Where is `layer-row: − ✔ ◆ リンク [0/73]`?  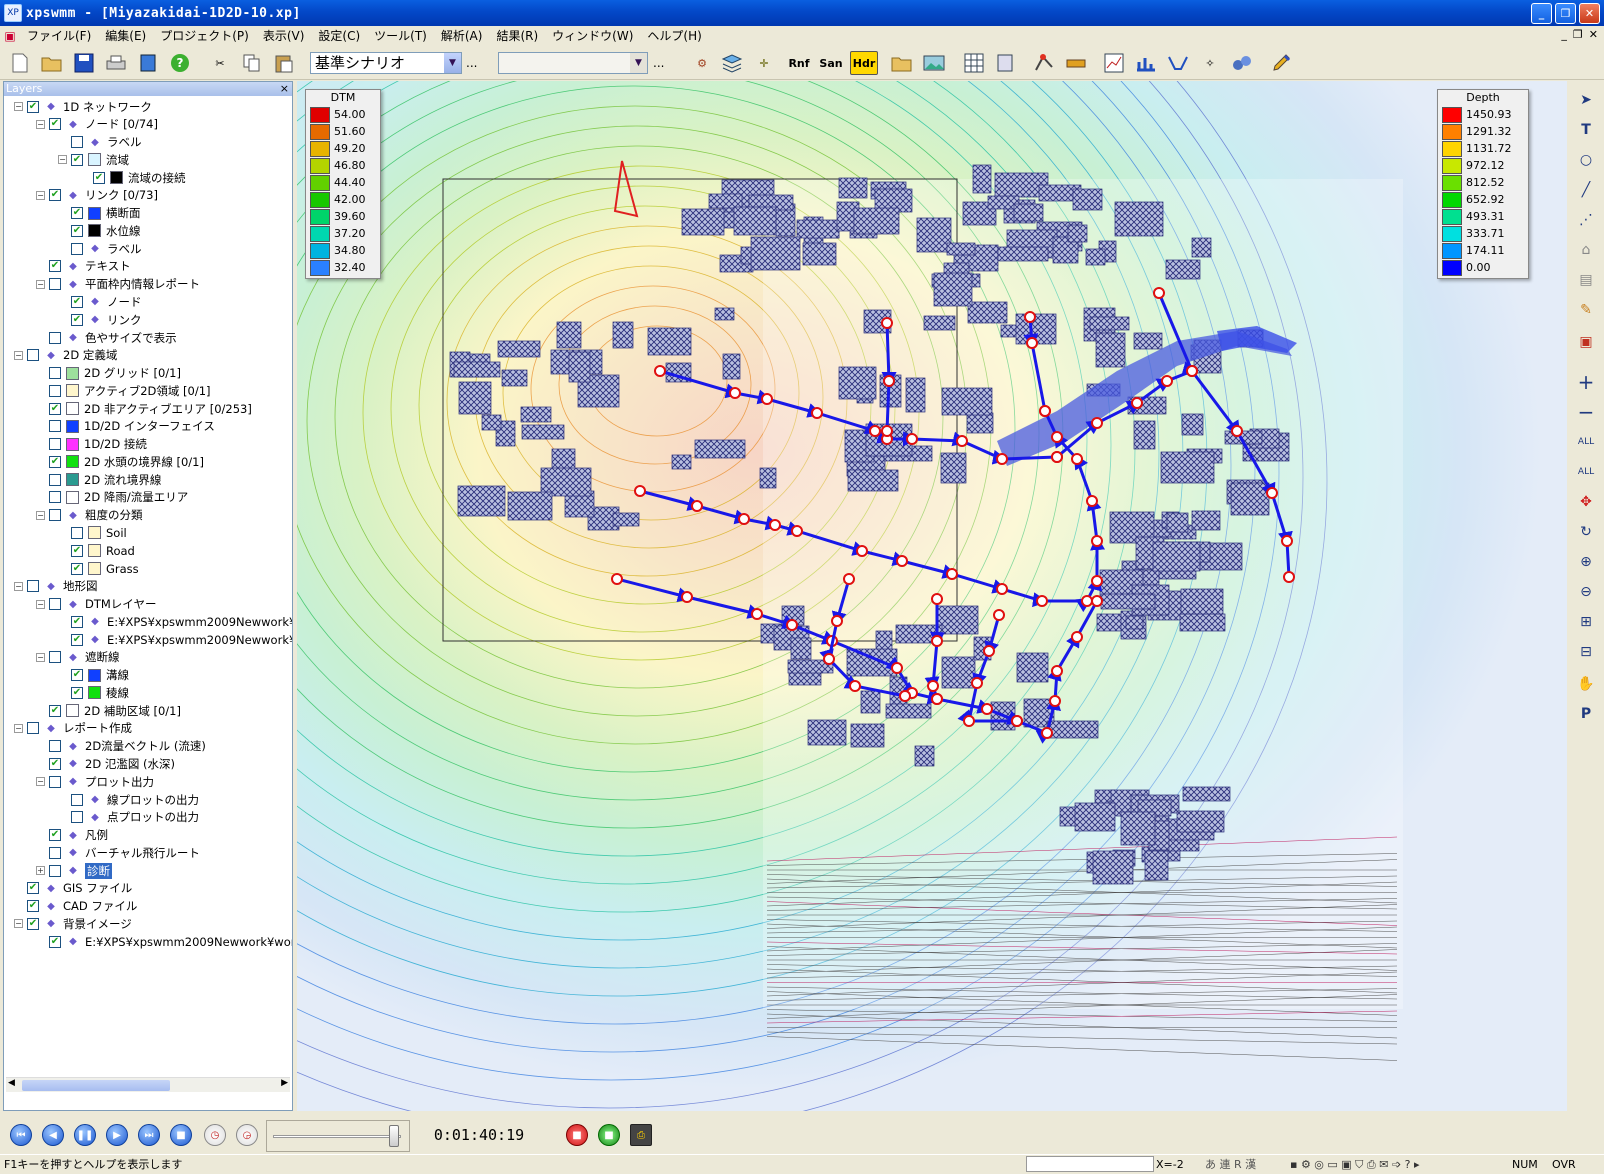 layer-row: − ✔ ◆ リンク [0/73] is located at coordinates (97, 195).